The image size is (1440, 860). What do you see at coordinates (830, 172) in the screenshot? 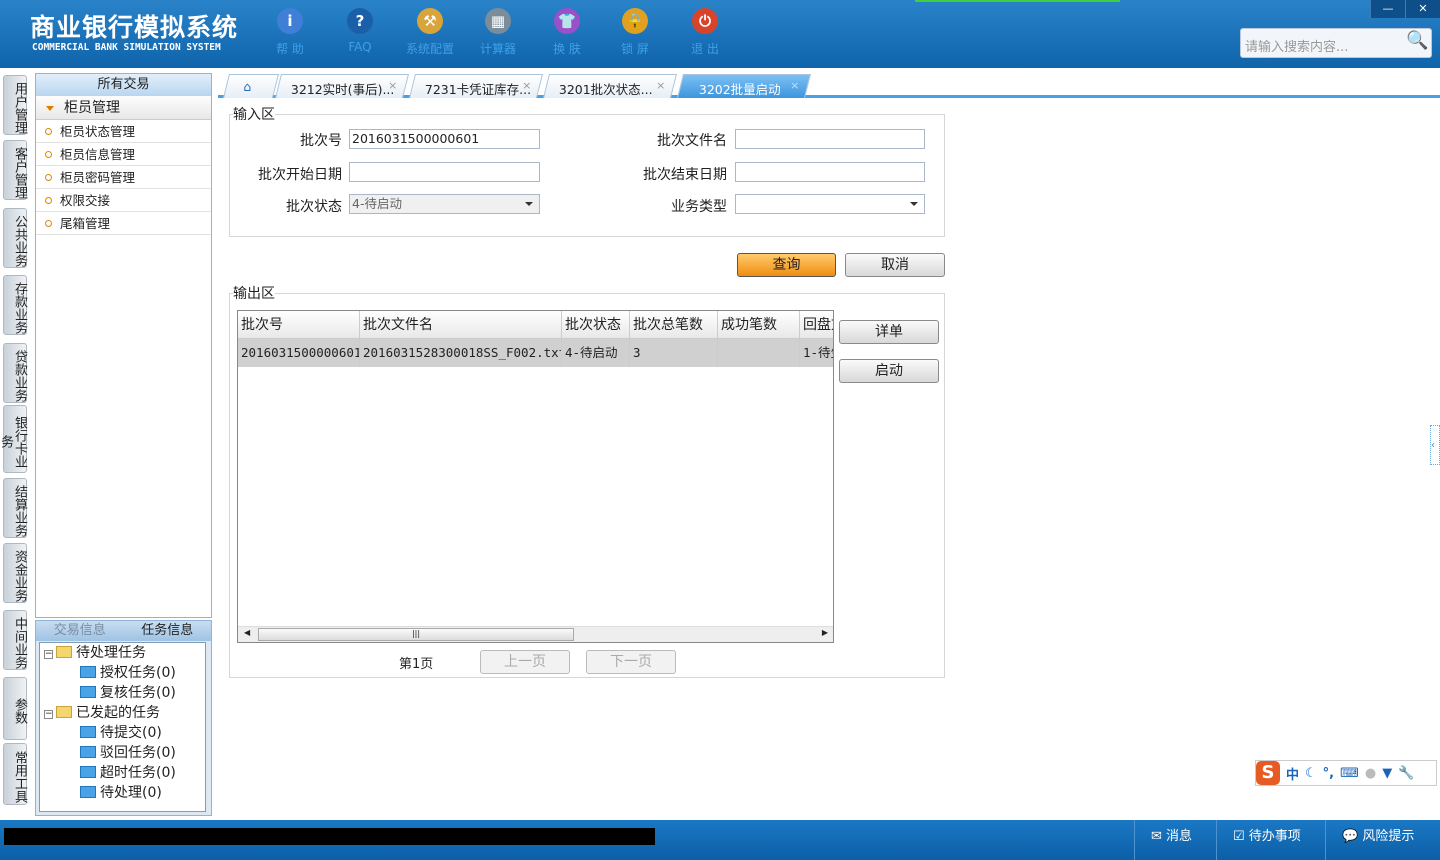
I see `end-date-field` at bounding box center [830, 172].